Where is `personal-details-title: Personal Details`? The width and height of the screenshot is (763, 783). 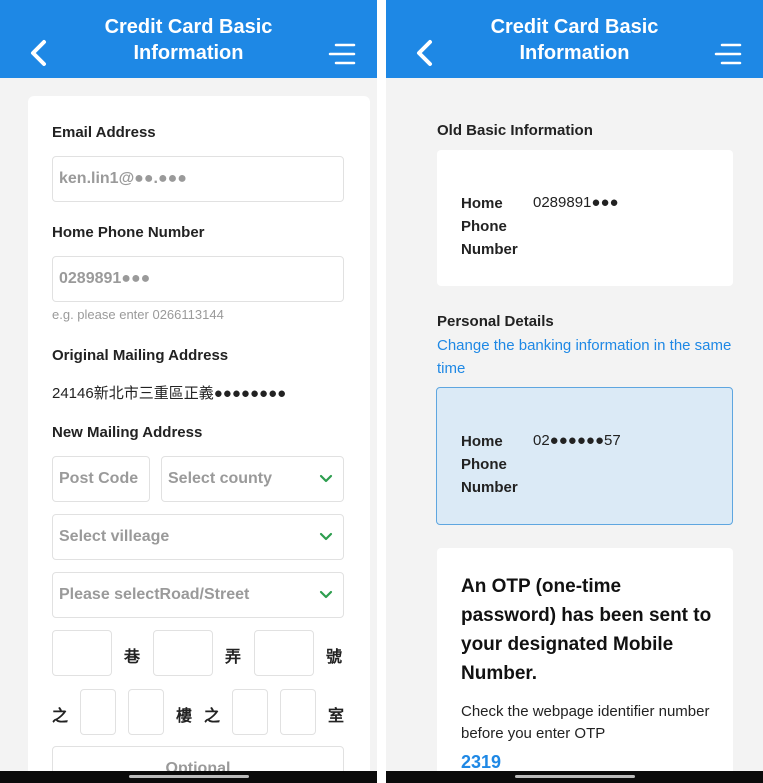 personal-details-title: Personal Details is located at coordinates (495, 321).